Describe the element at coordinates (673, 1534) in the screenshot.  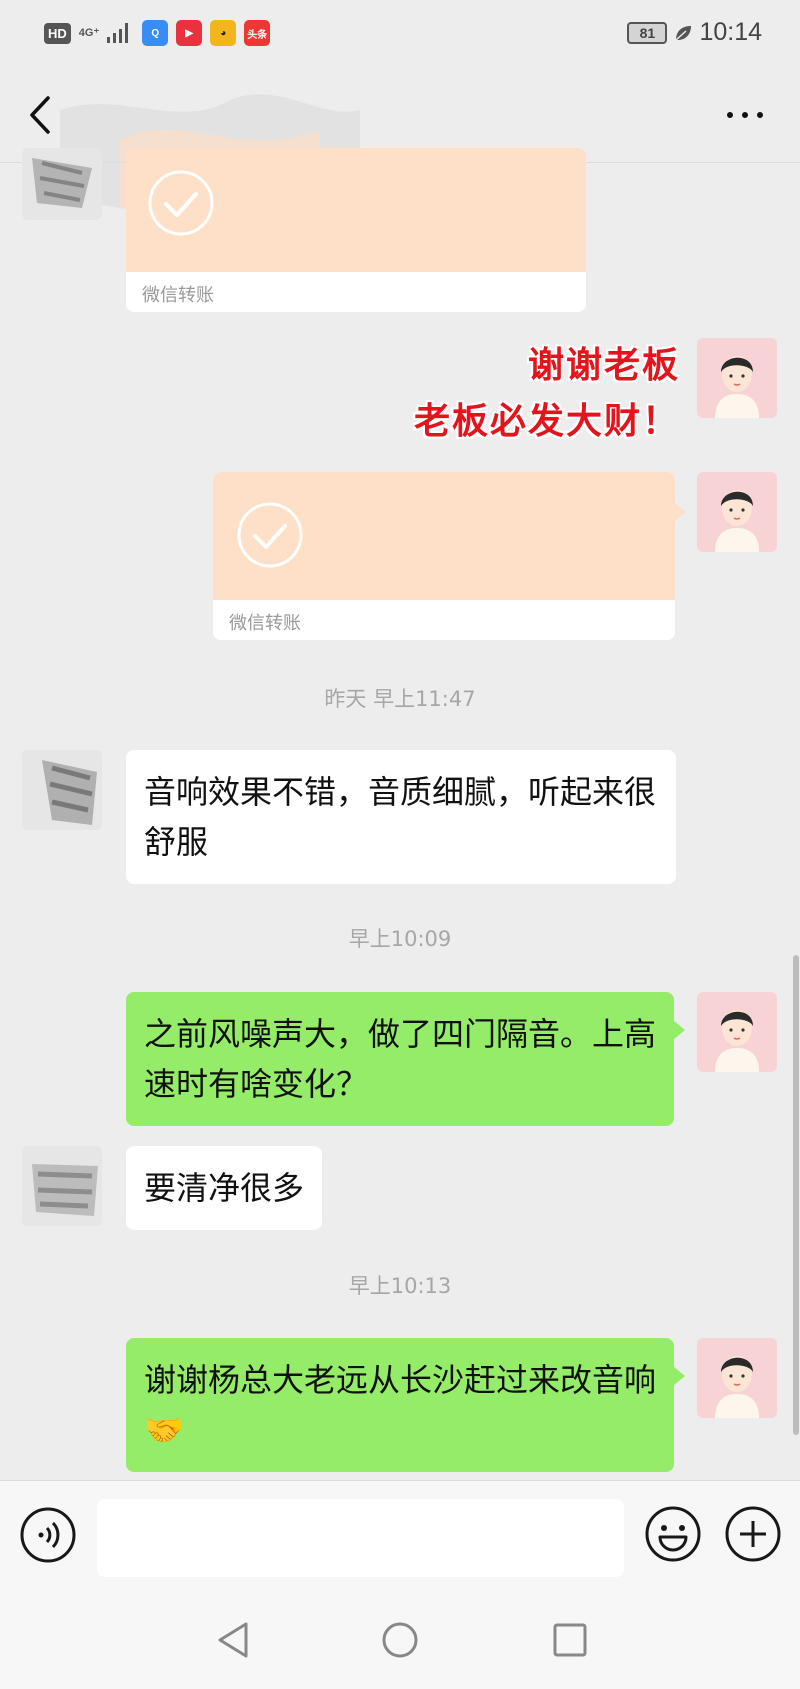
I see `emoji-icon` at that location.